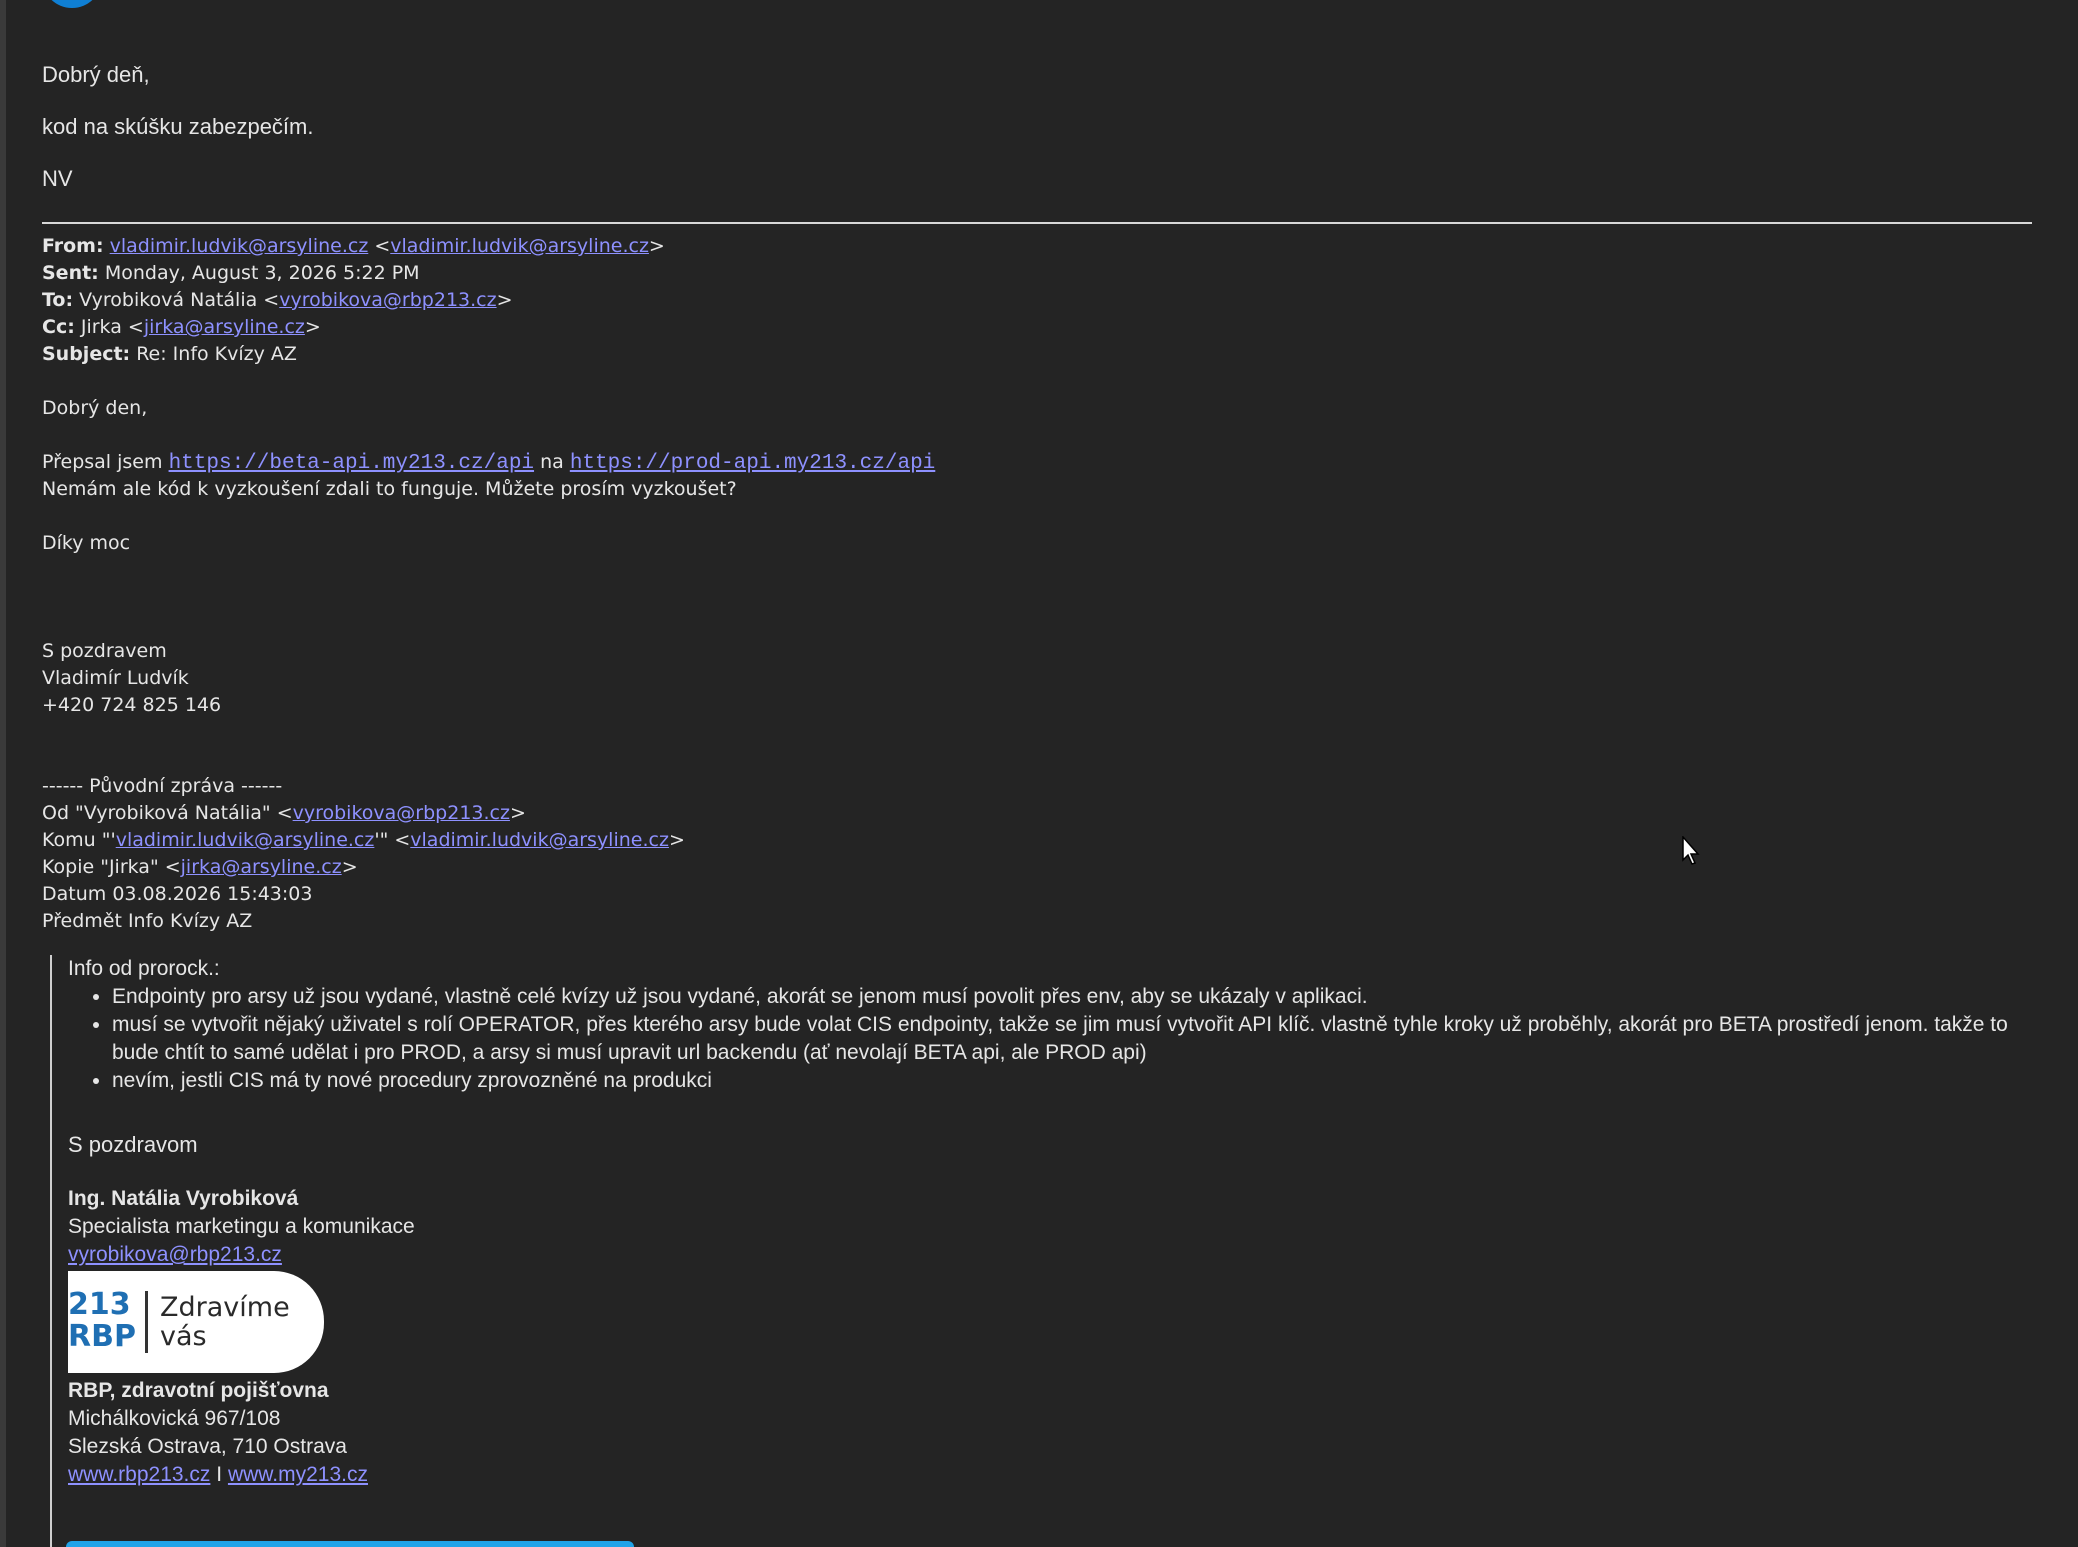 This screenshot has width=2078, height=1547. Describe the element at coordinates (139, 1474) in the screenshot. I see `web-link-rbp213: www.rbp213.cz` at that location.